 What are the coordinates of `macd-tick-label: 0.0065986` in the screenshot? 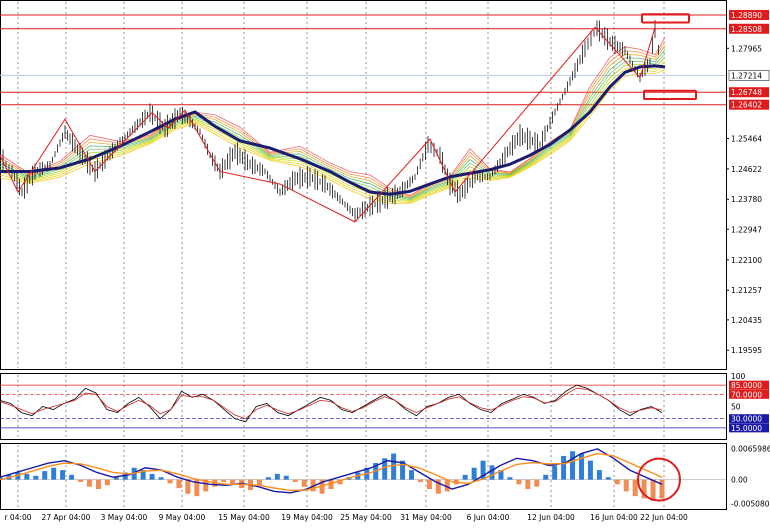 It's located at (750, 448).